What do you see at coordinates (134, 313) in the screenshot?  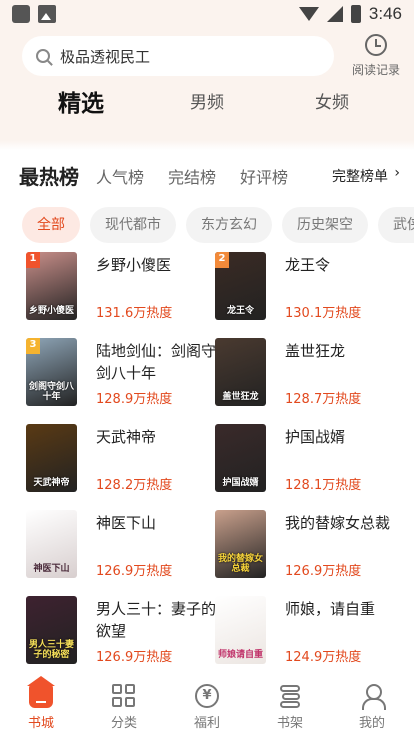 I see `book-heat: 131.6万热度` at bounding box center [134, 313].